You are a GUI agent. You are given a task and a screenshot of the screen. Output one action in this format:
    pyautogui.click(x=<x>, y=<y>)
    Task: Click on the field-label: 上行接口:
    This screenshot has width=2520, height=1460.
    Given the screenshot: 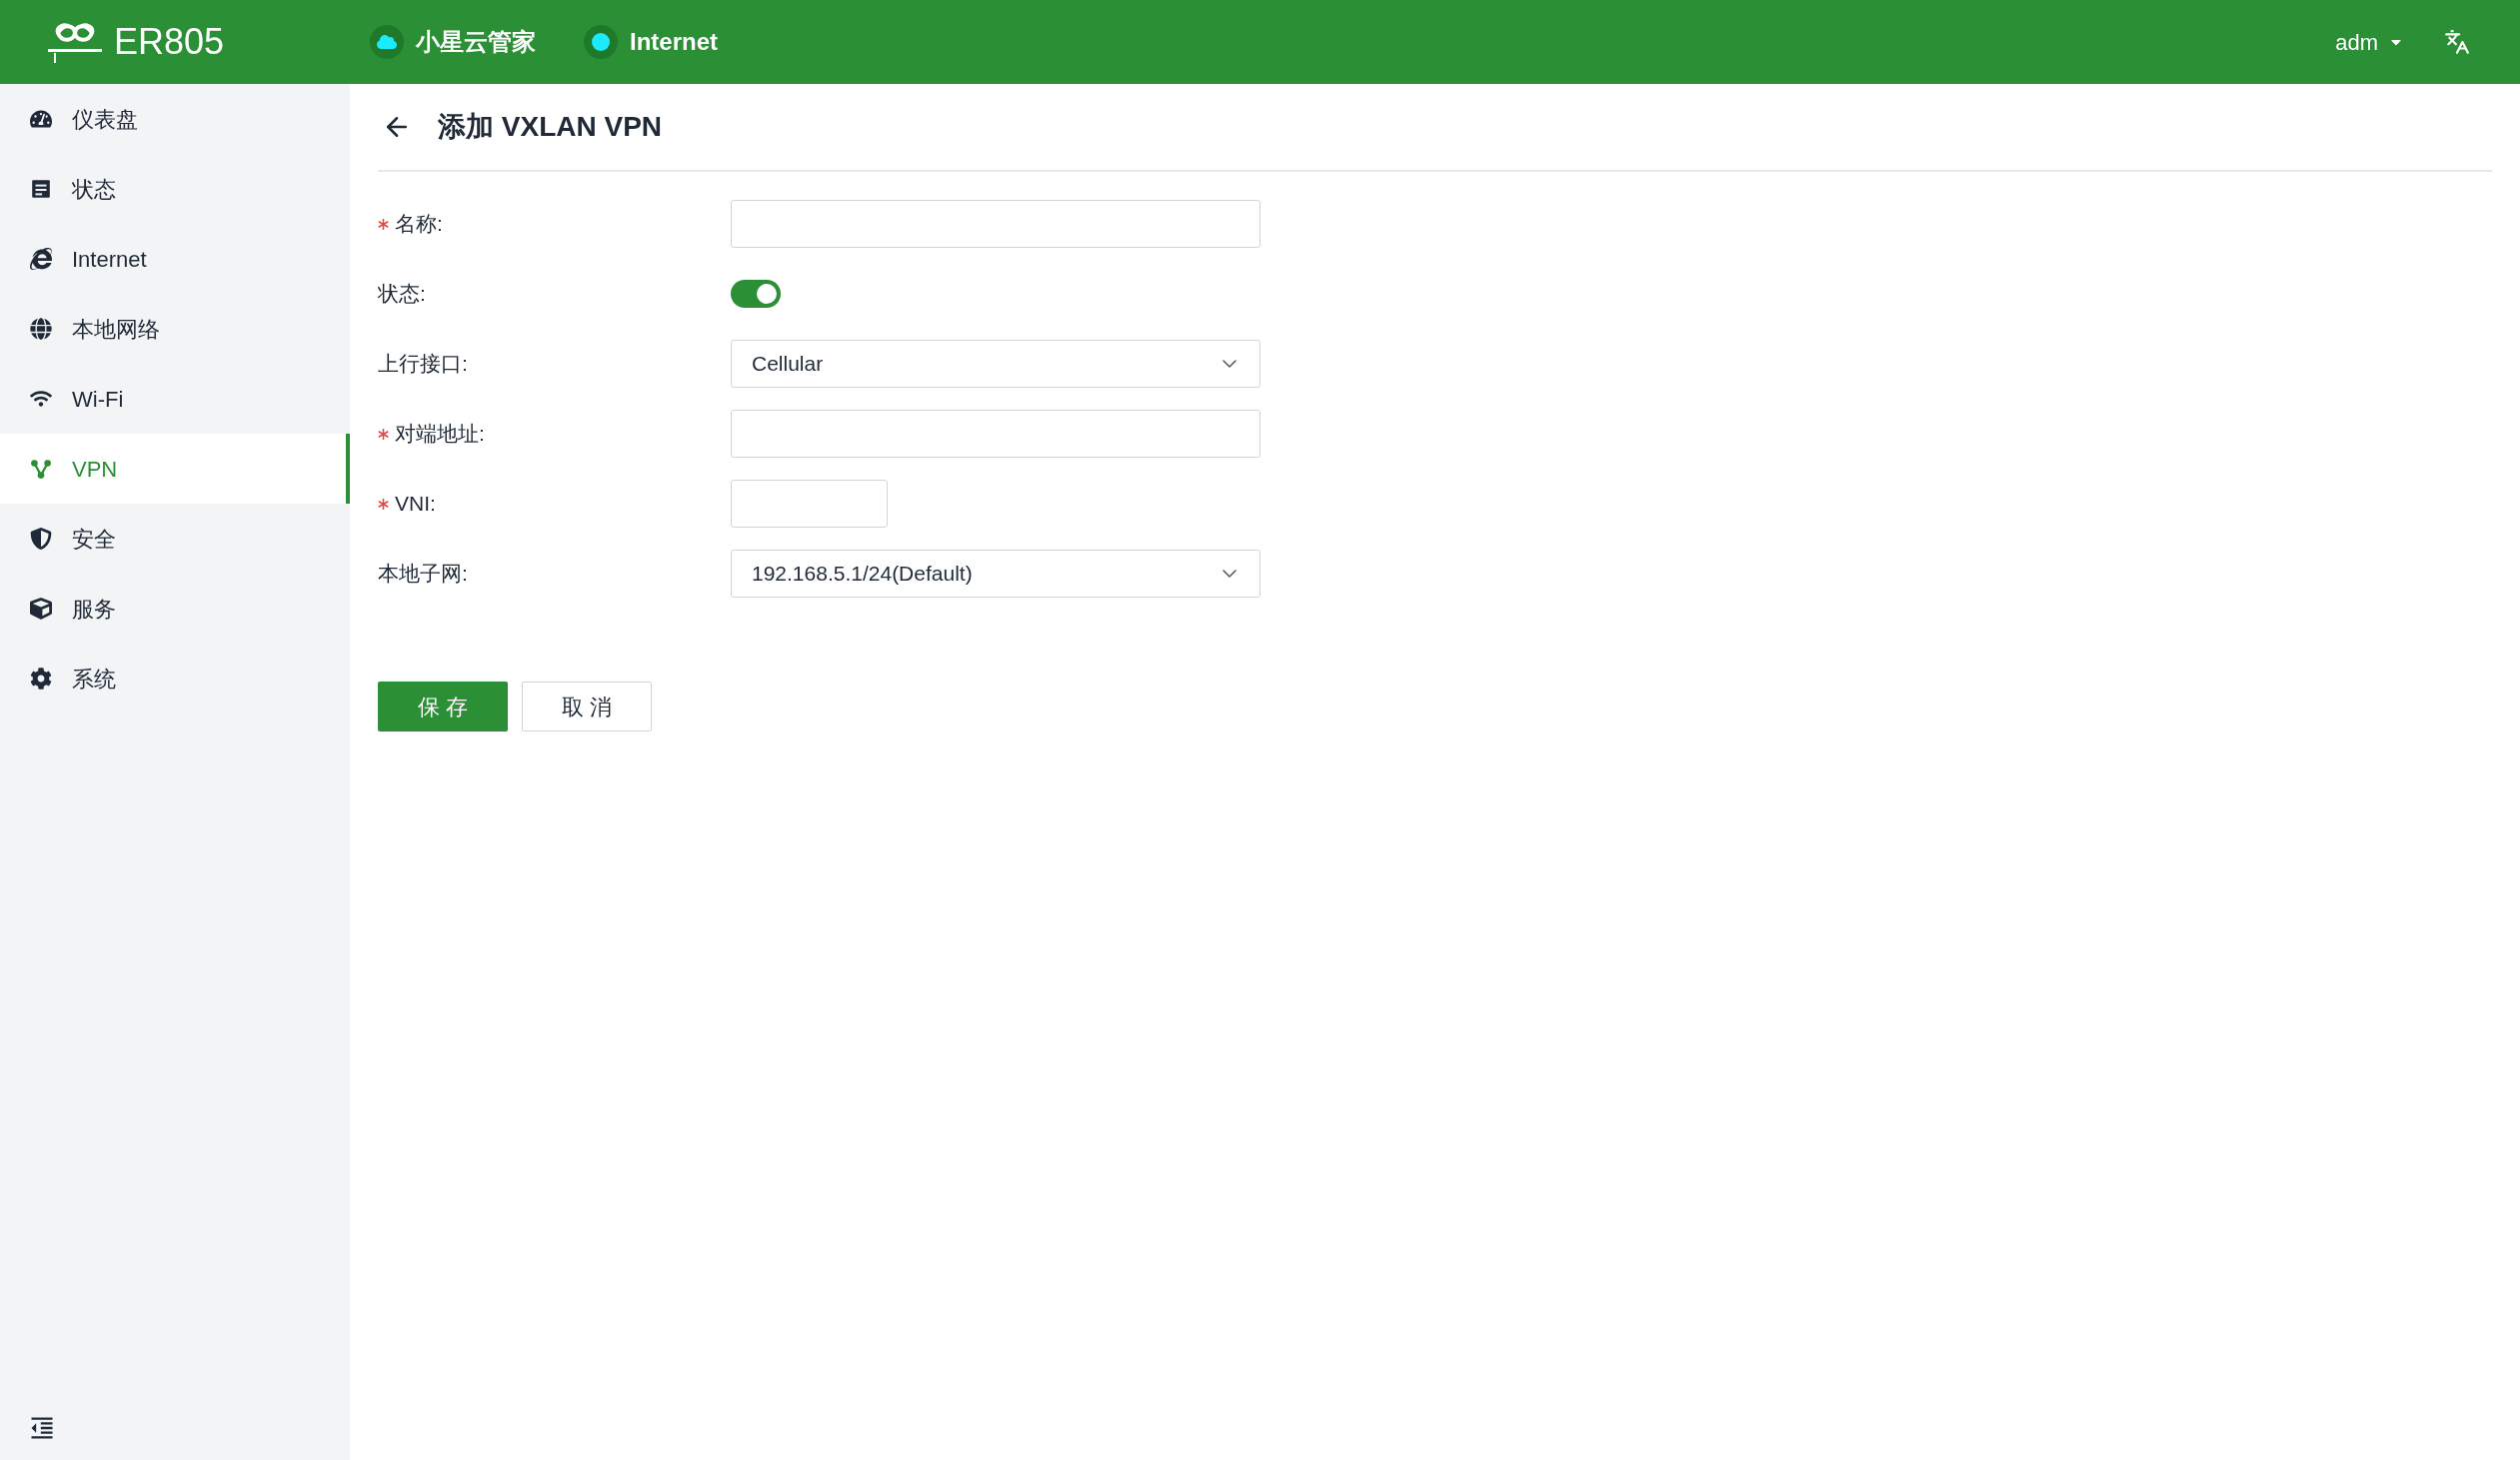 What is the action you would take?
    pyautogui.click(x=423, y=364)
    